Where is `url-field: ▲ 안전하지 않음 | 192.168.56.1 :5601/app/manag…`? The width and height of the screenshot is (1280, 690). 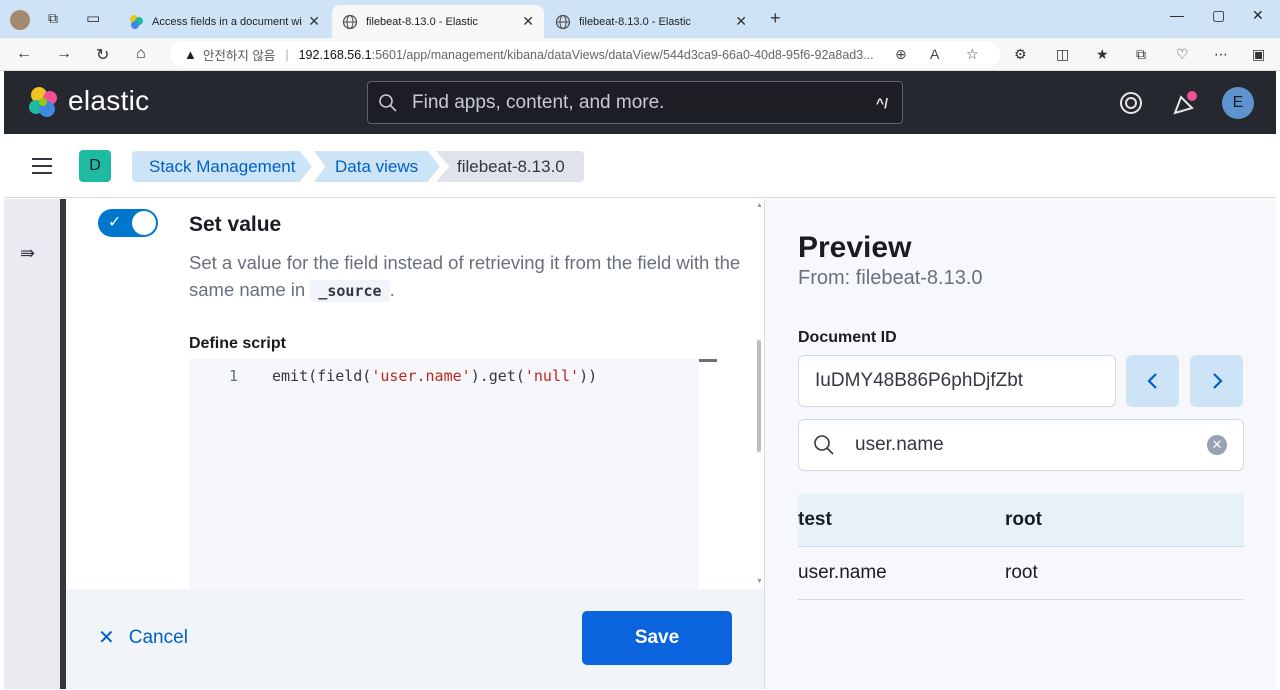
url-field: ▲ 안전하지 않음 | 192.168.56.1 :5601/app/manag… is located at coordinates (585, 54).